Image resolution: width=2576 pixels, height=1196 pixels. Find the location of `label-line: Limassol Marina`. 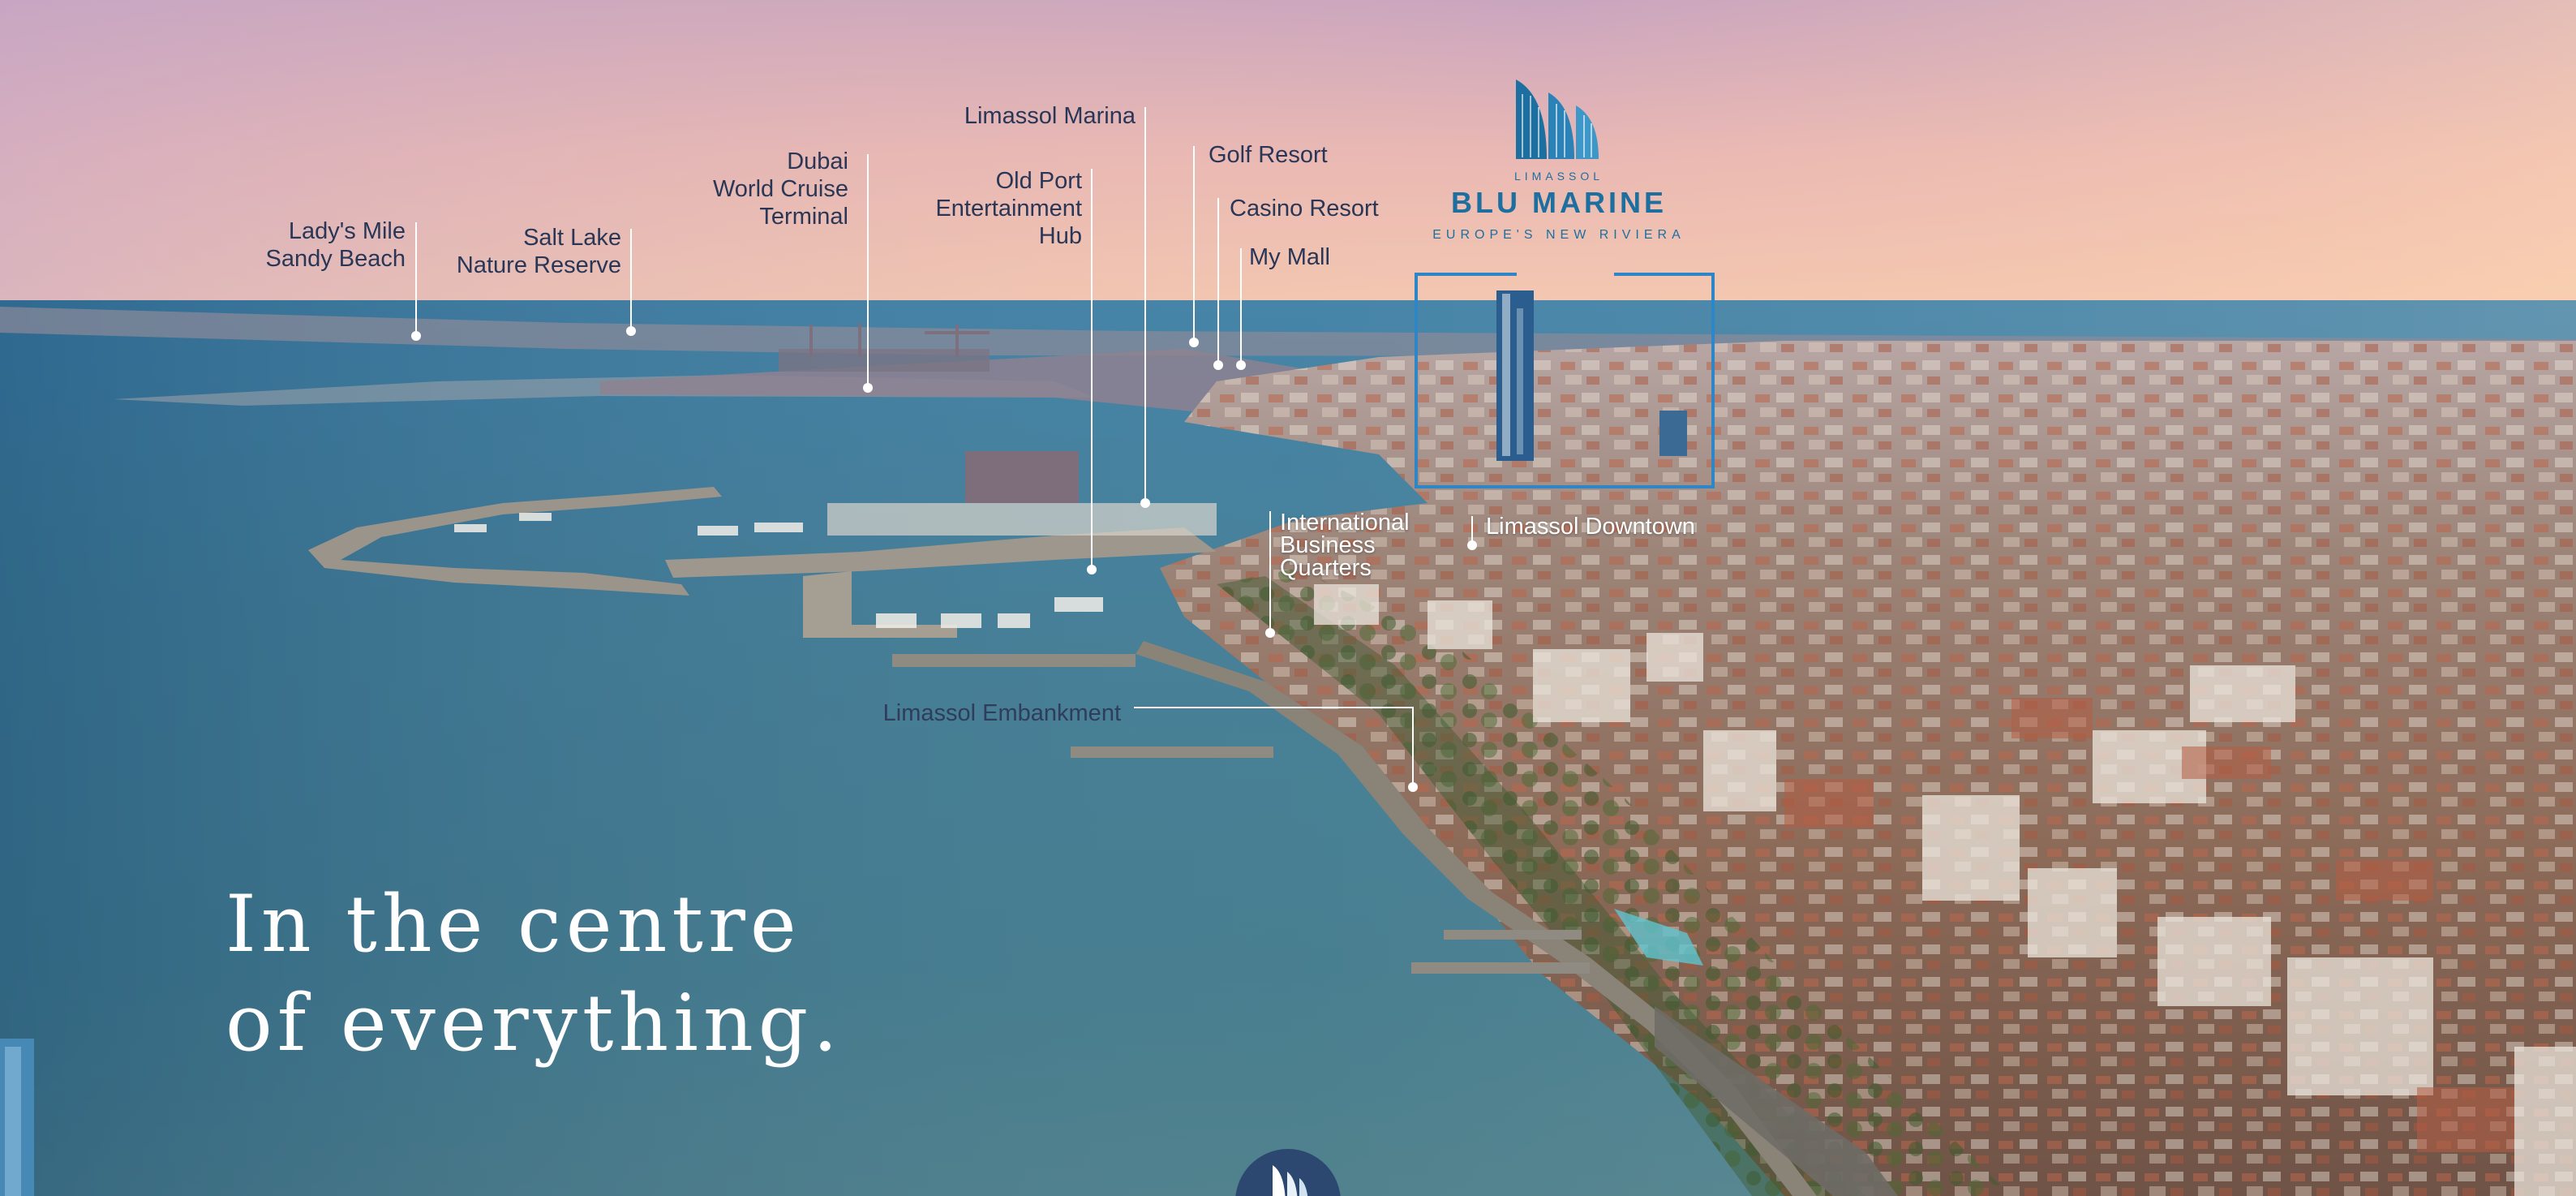

label-line: Limassol Marina is located at coordinates (1050, 116).